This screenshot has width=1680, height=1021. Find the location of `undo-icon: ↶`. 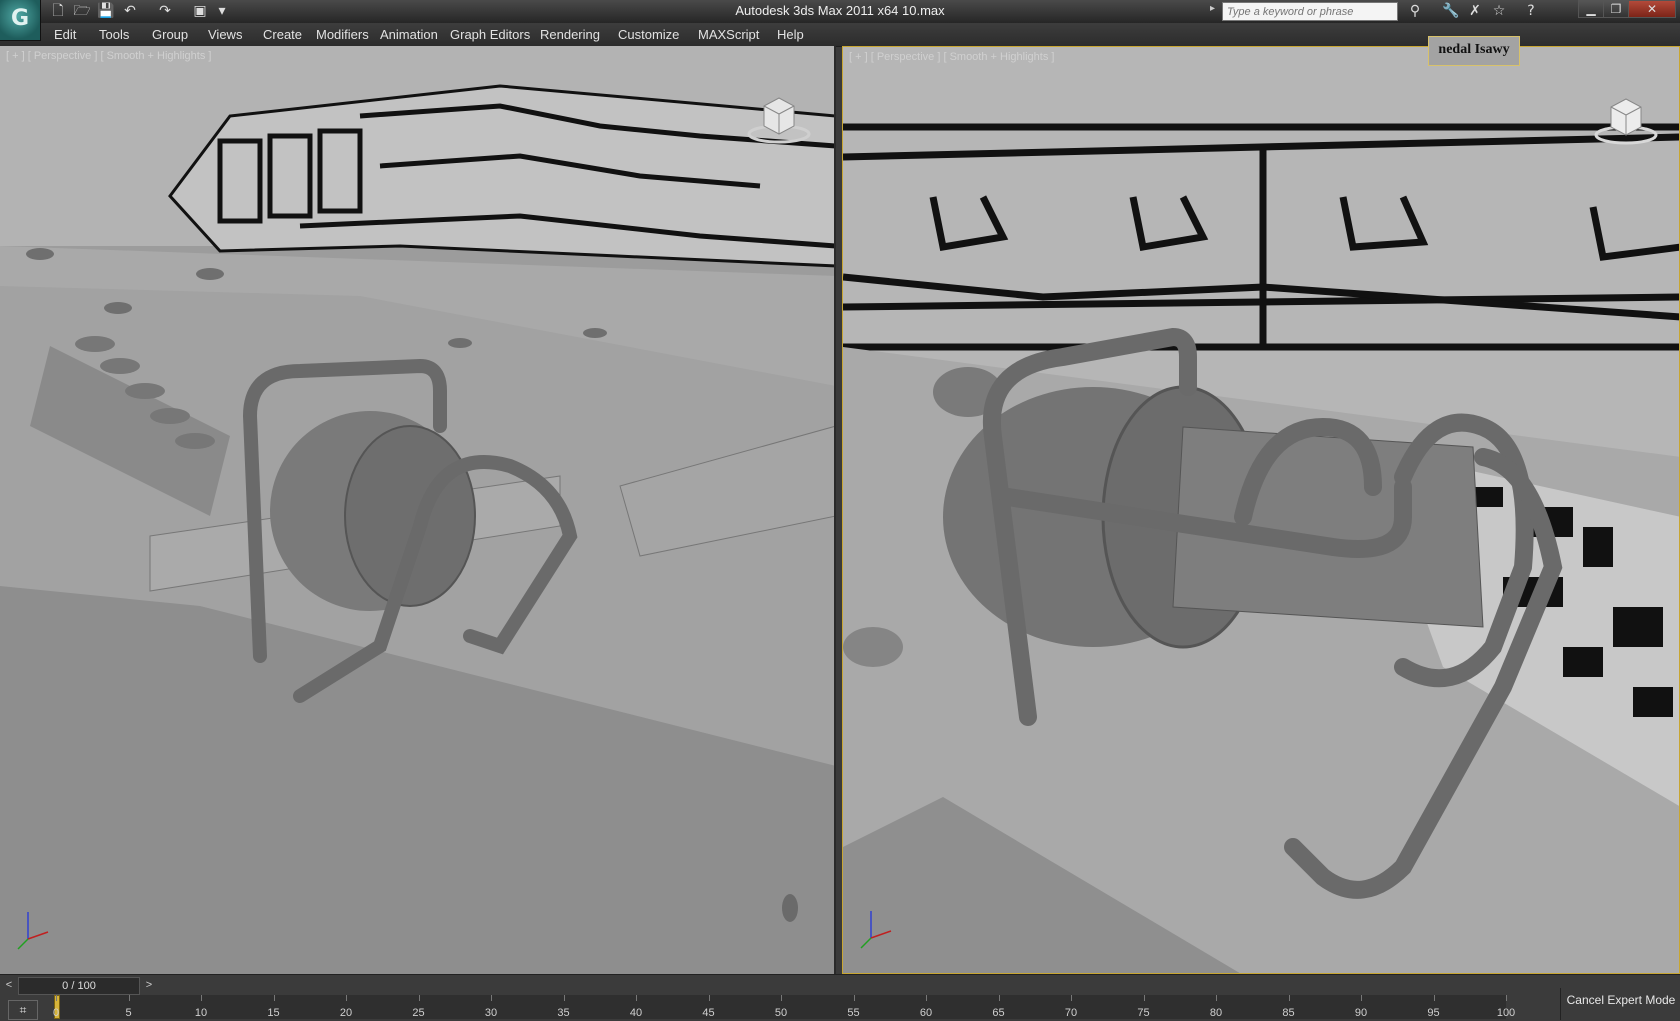

undo-icon: ↶ is located at coordinates (130, 11).